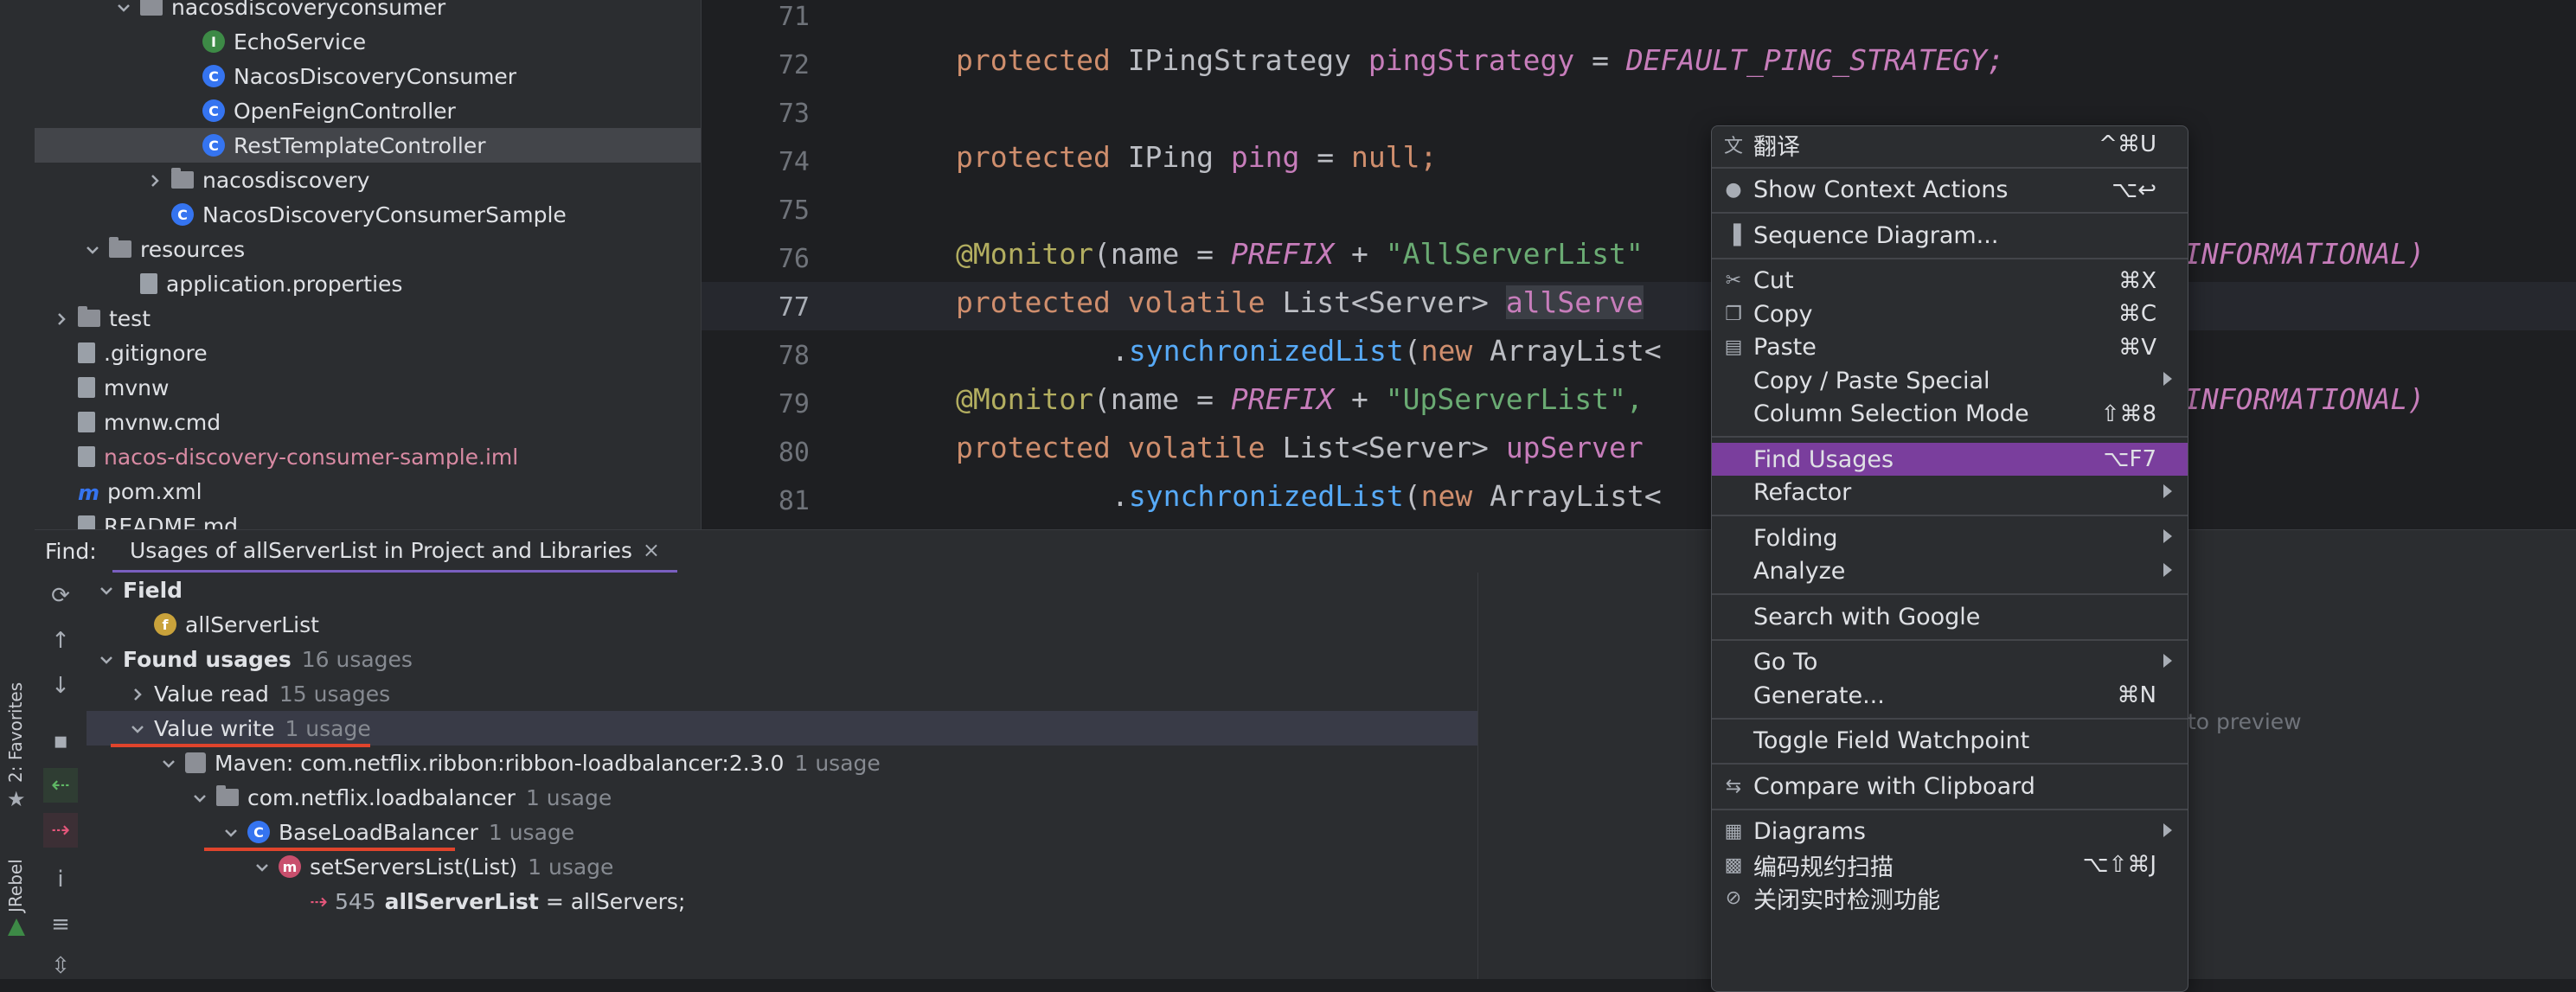  What do you see at coordinates (368, 387) in the screenshot?
I see `project-tree-item: mvnw` at bounding box center [368, 387].